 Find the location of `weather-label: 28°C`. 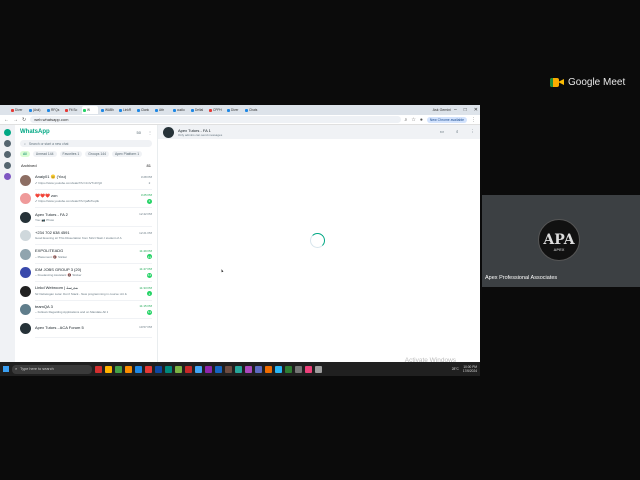

weather-label: 28°C is located at coordinates (455, 369).